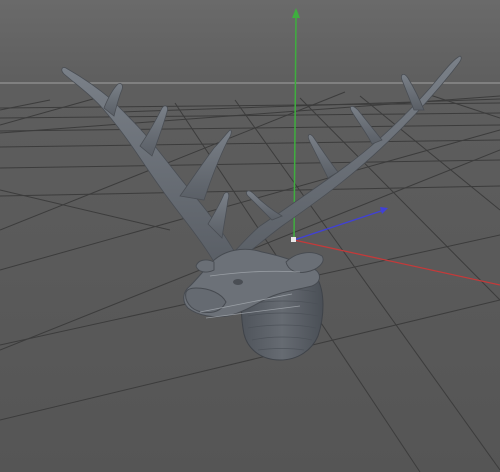 This screenshot has width=500, height=472. Describe the element at coordinates (293, 239) in the screenshot. I see `axis-origin` at that location.